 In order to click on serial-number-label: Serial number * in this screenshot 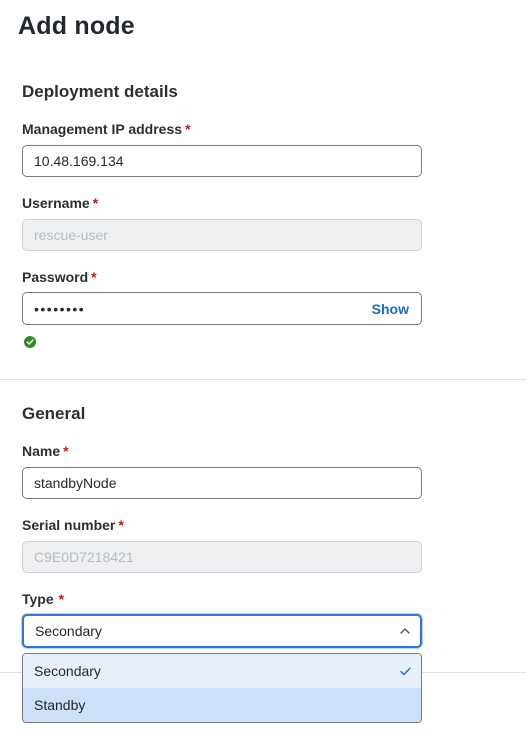, I will do `click(73, 525)`.